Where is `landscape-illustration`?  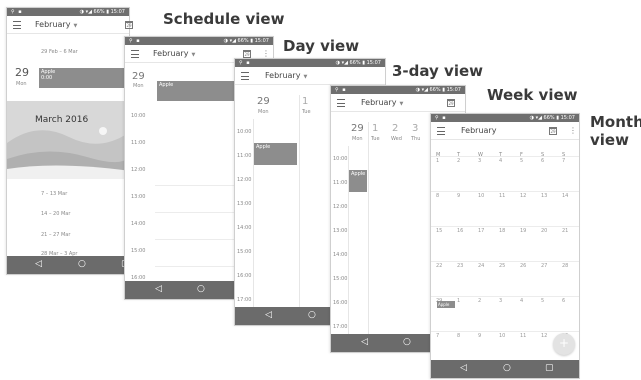 landscape-illustration is located at coordinates (68, 153).